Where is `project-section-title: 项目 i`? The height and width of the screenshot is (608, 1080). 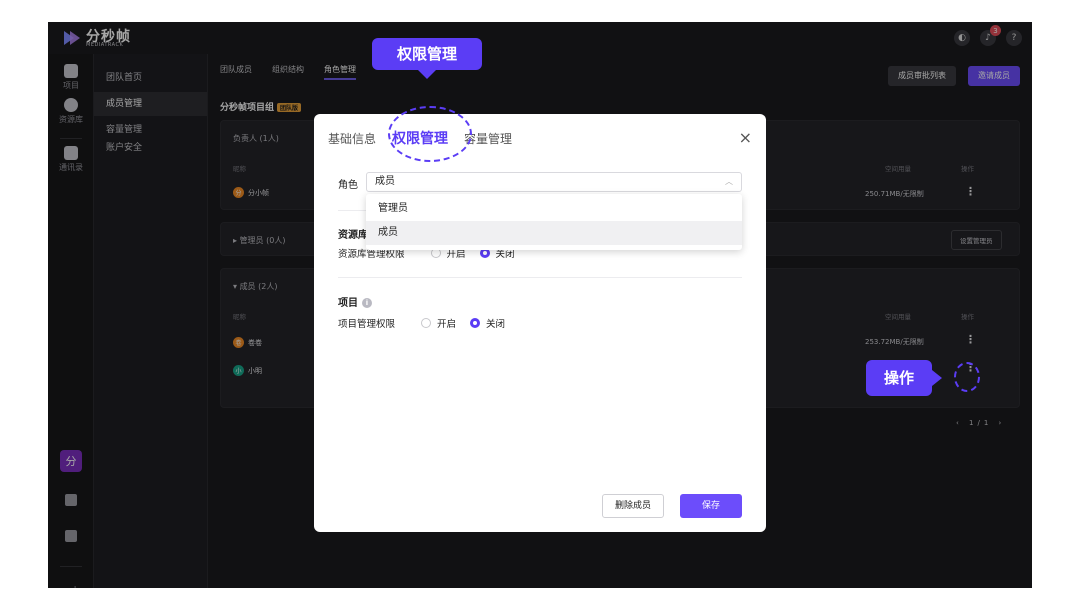
project-section-title: 项目 i is located at coordinates (355, 301).